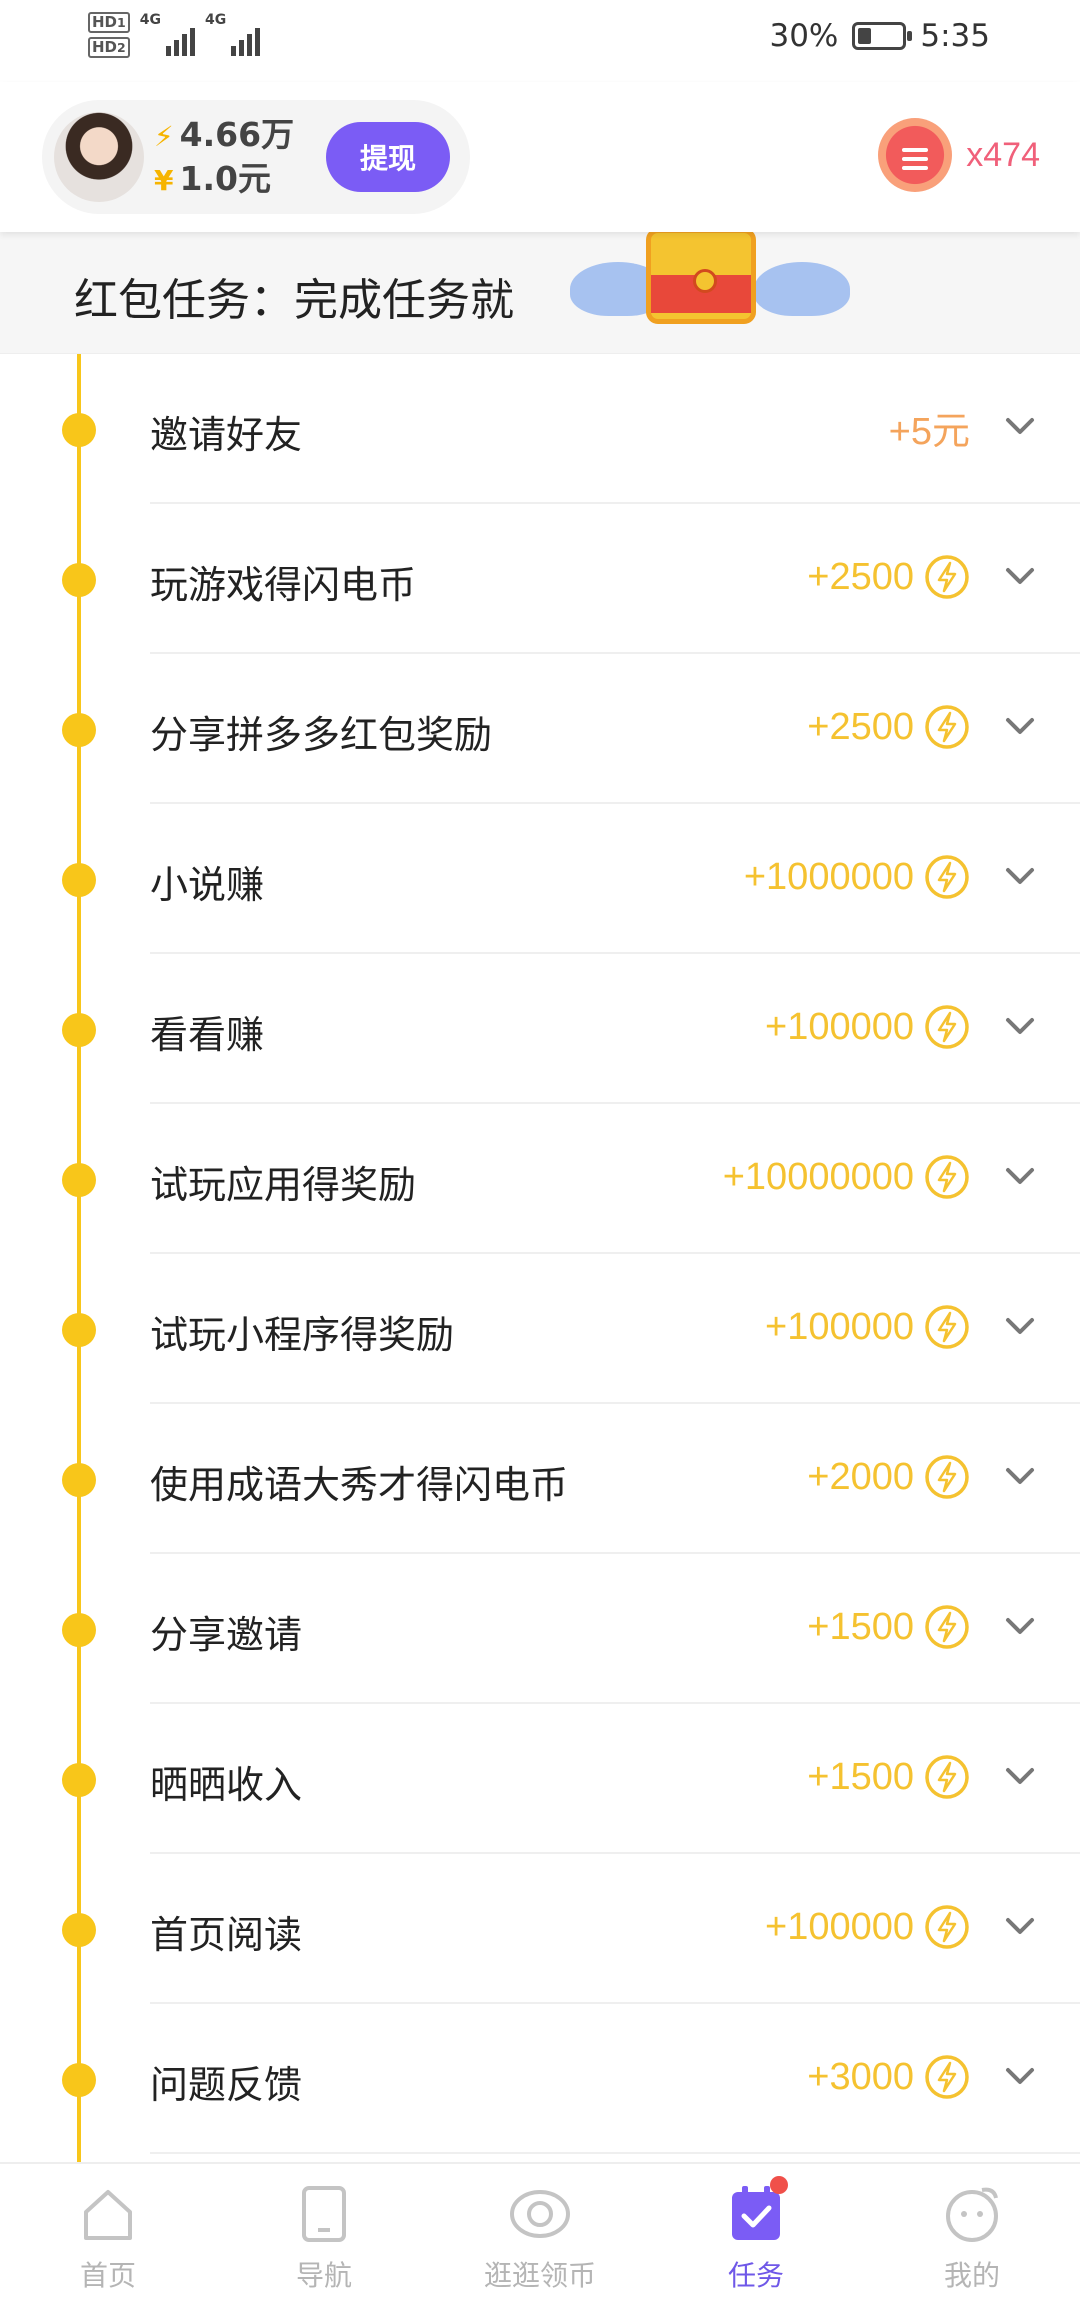 Image resolution: width=1080 pixels, height=2312 pixels. What do you see at coordinates (540, 729) in the screenshot?
I see `task-row: 分享拼多多红包奖励 +2500` at bounding box center [540, 729].